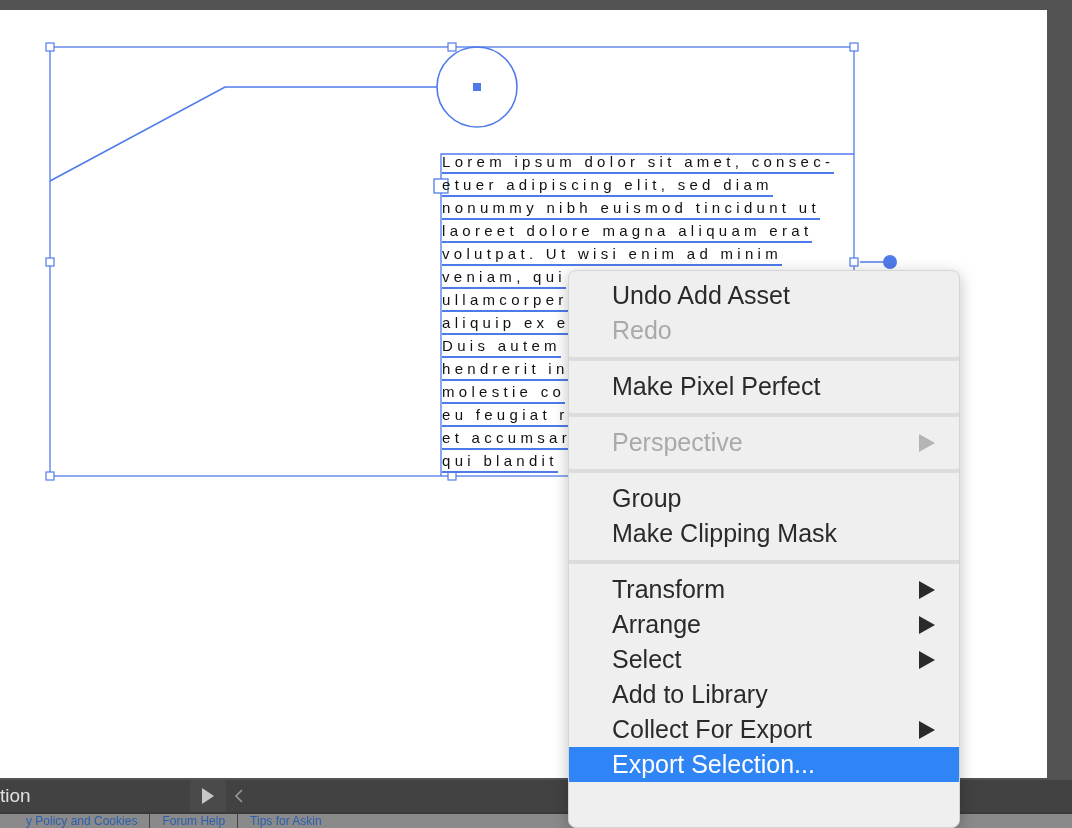 This screenshot has width=1072, height=828. I want to click on circle-shape, so click(477, 87).